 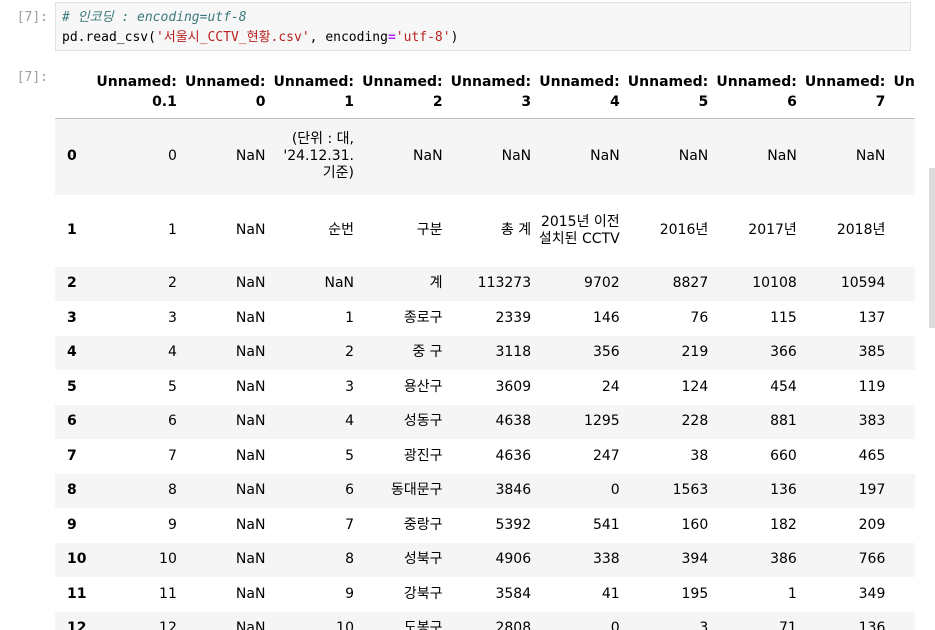 What do you see at coordinates (423, 386) in the screenshot?
I see `table-cell: 용산구` at bounding box center [423, 386].